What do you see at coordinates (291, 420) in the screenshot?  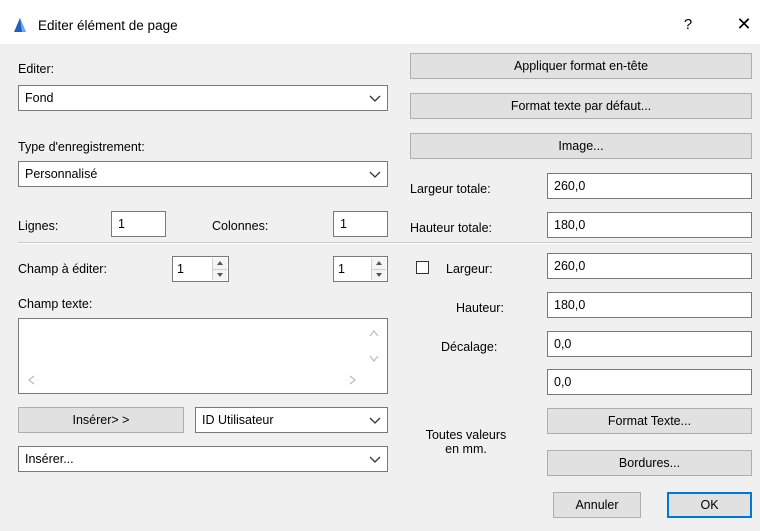 I see `id-select: ID Utilisateur` at bounding box center [291, 420].